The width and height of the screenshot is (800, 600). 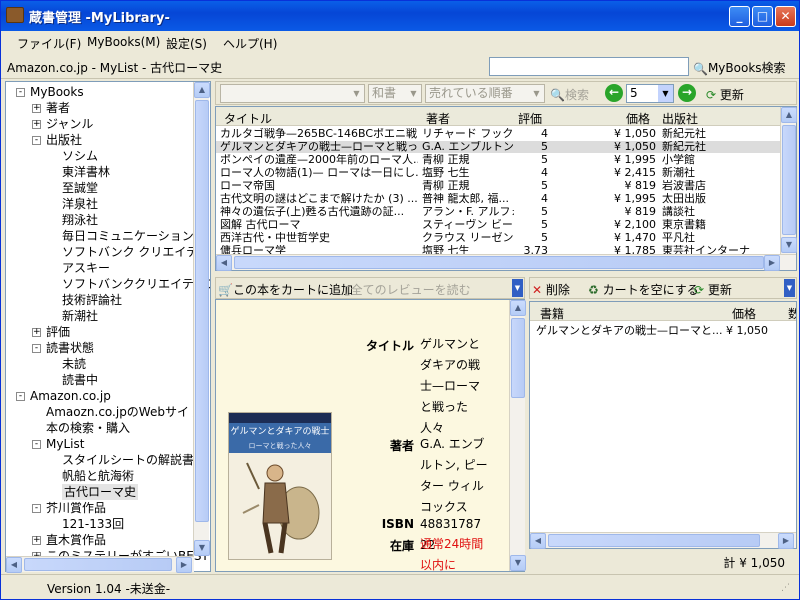 I want to click on cart-list: 書籍 価格 数 ゲルマンとダキアの戦士—ローマと...¥ 1,050, so click(x=663, y=425).